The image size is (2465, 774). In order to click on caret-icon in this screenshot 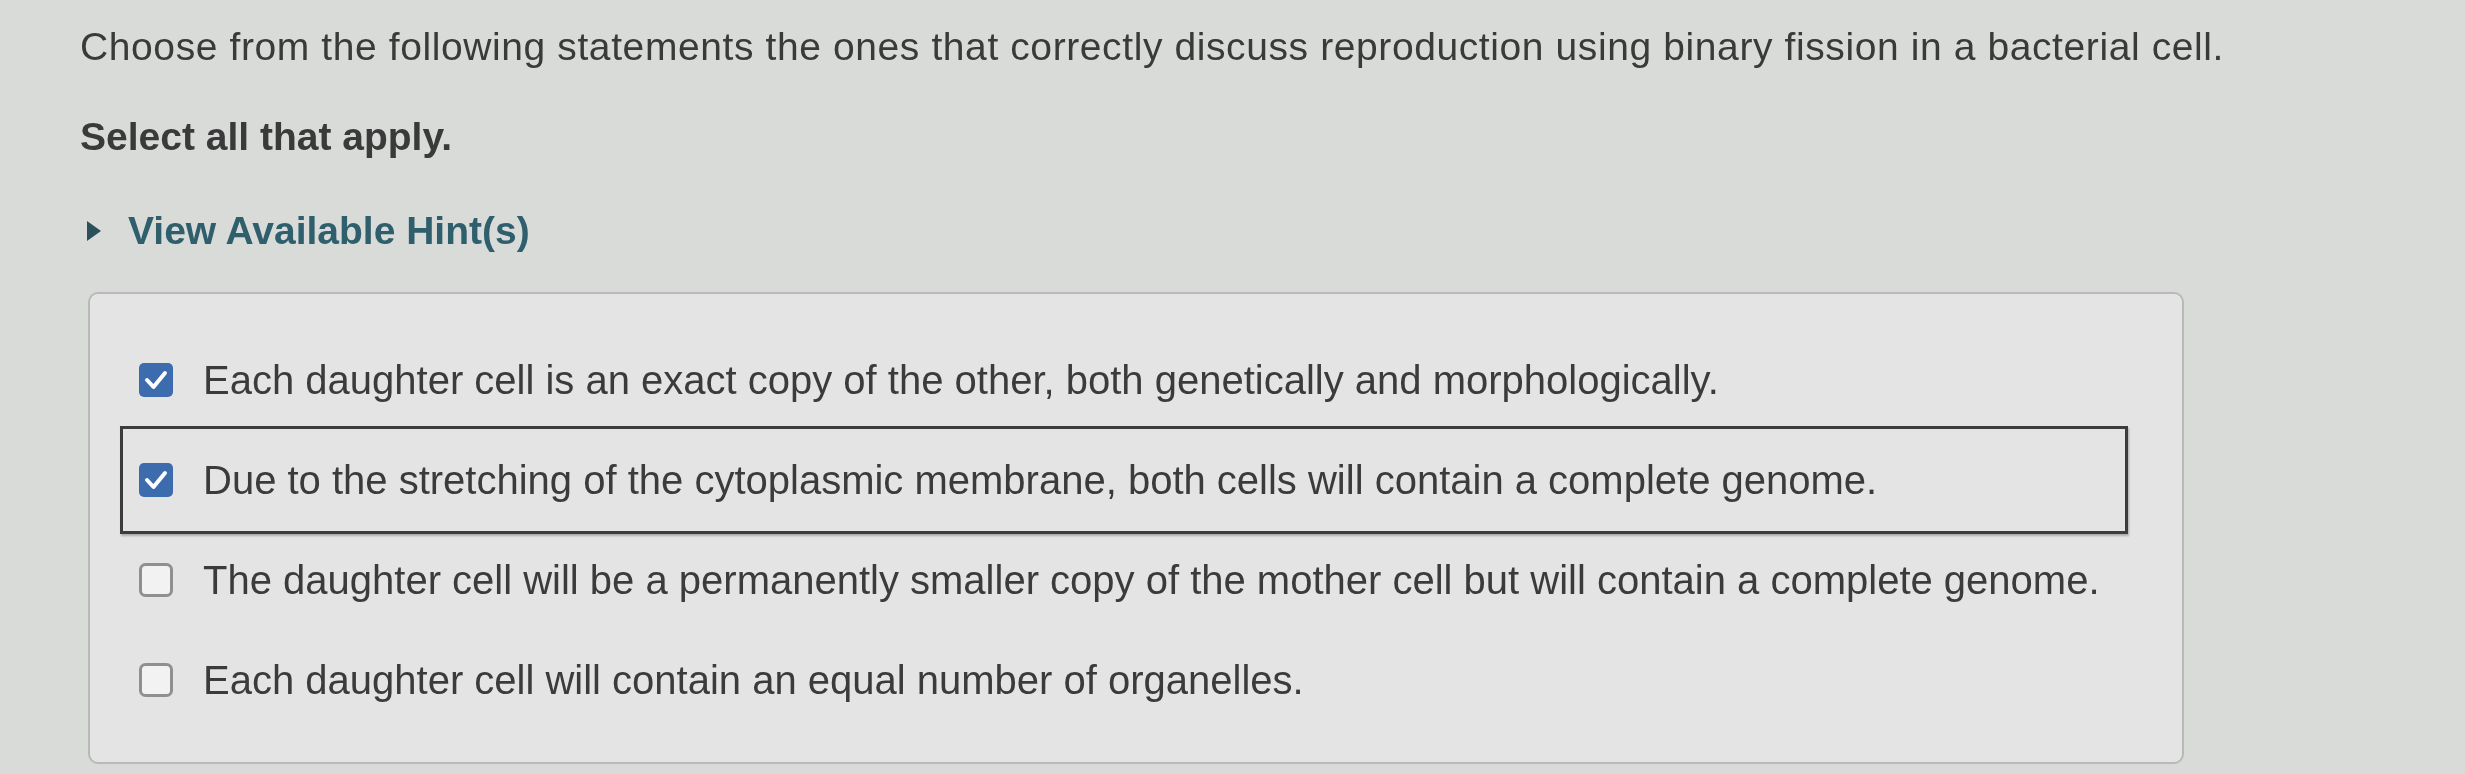, I will do `click(94, 231)`.